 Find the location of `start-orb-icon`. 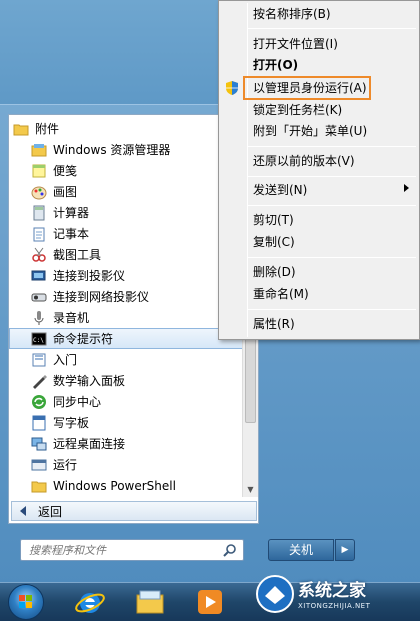

start-orb-icon is located at coordinates (26, 602).